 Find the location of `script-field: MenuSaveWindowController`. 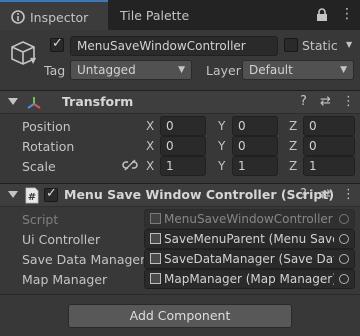

script-field: MenuSaveWindowController is located at coordinates (249, 219).